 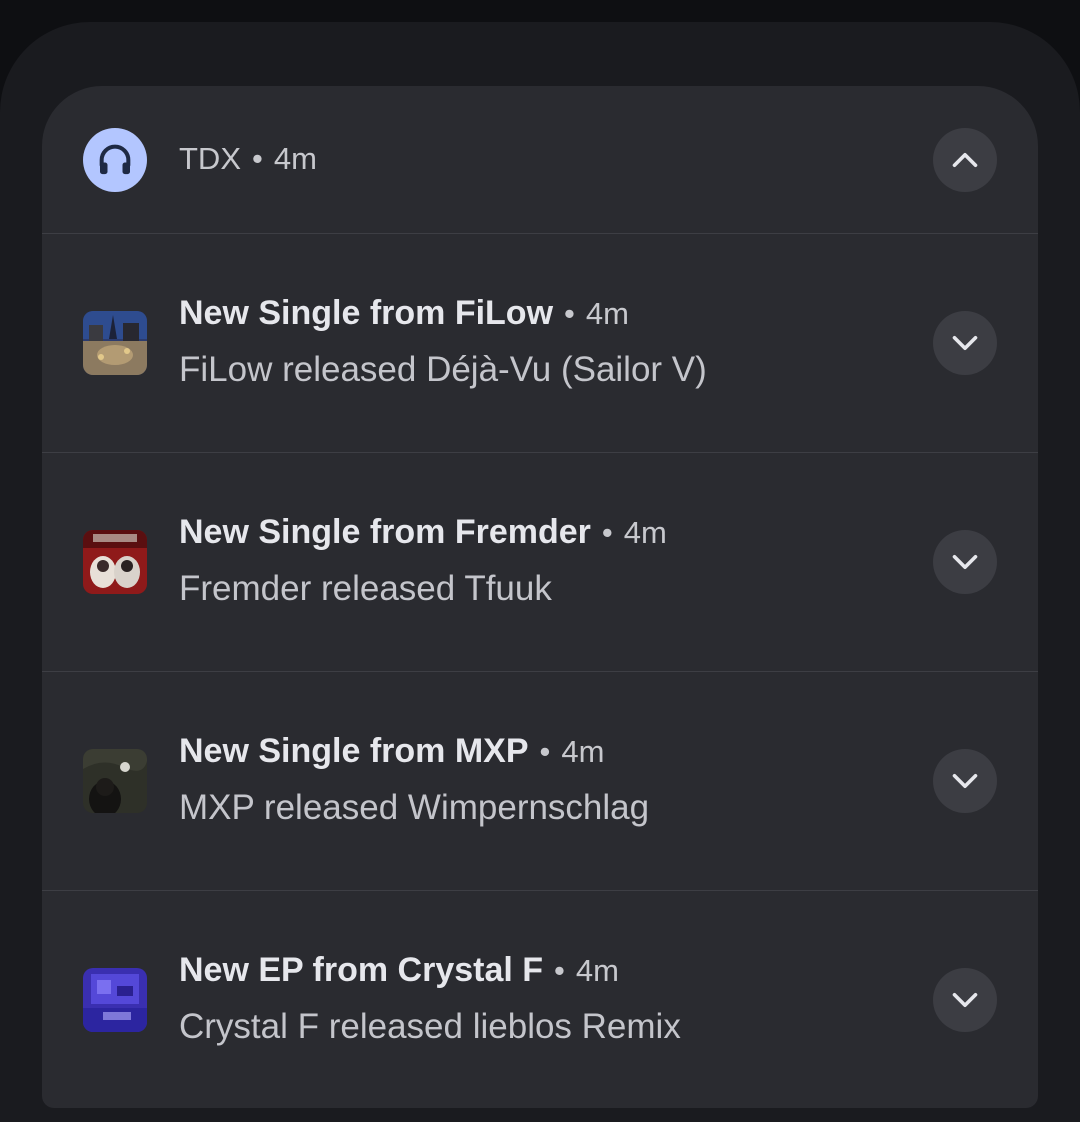 What do you see at coordinates (540, 160) in the screenshot?
I see `notification-group-header: TDX • 4m` at bounding box center [540, 160].